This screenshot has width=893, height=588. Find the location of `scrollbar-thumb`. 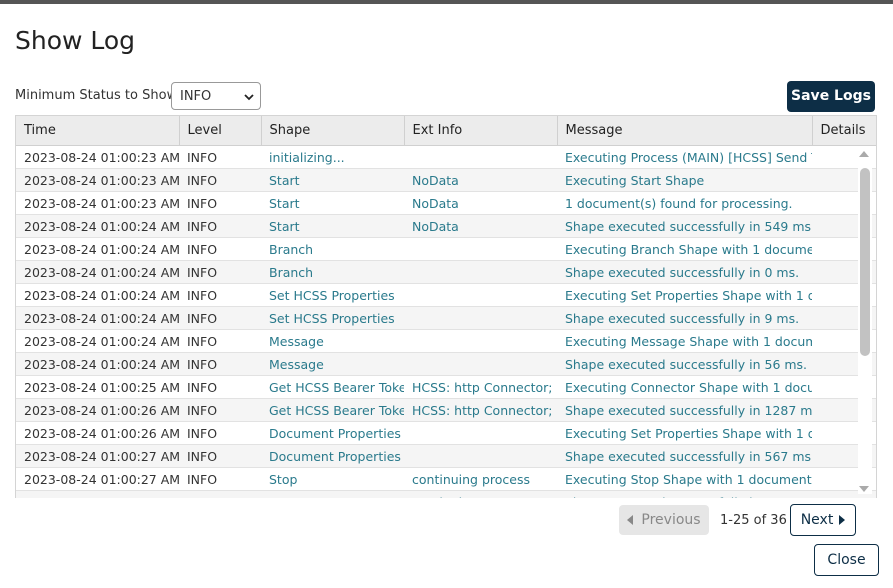

scrollbar-thumb is located at coordinates (865, 262).